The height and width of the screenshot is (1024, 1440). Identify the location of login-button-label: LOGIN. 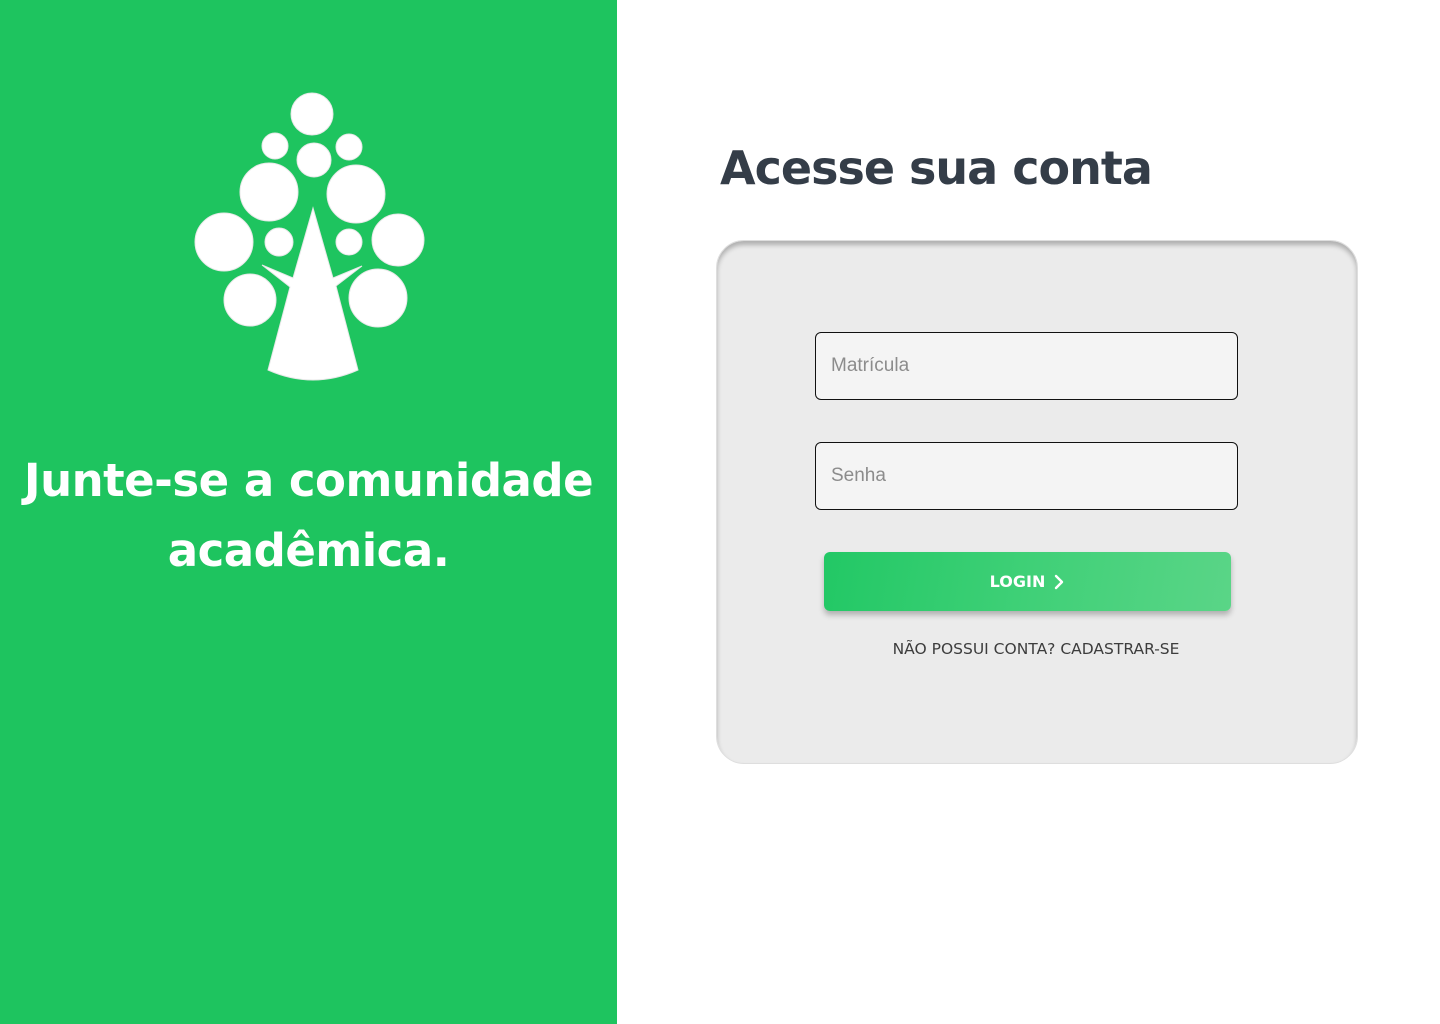
(1017, 581).